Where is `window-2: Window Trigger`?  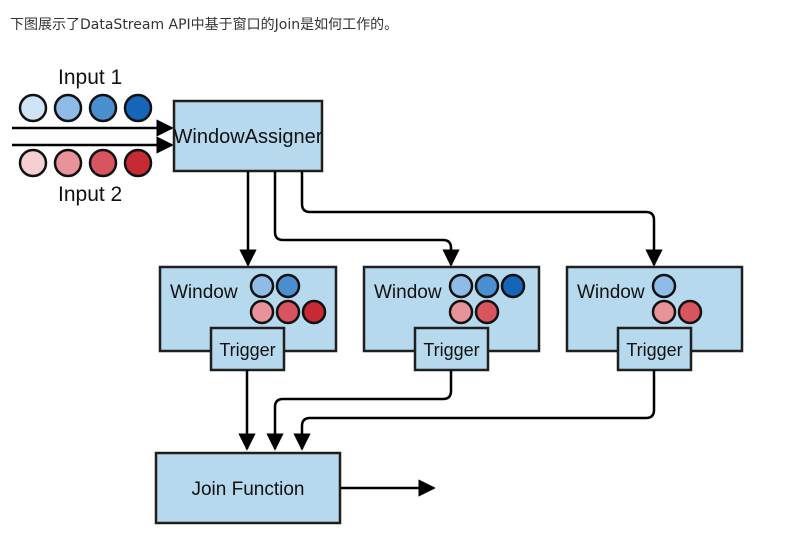
window-2: Window Trigger is located at coordinates (451, 318).